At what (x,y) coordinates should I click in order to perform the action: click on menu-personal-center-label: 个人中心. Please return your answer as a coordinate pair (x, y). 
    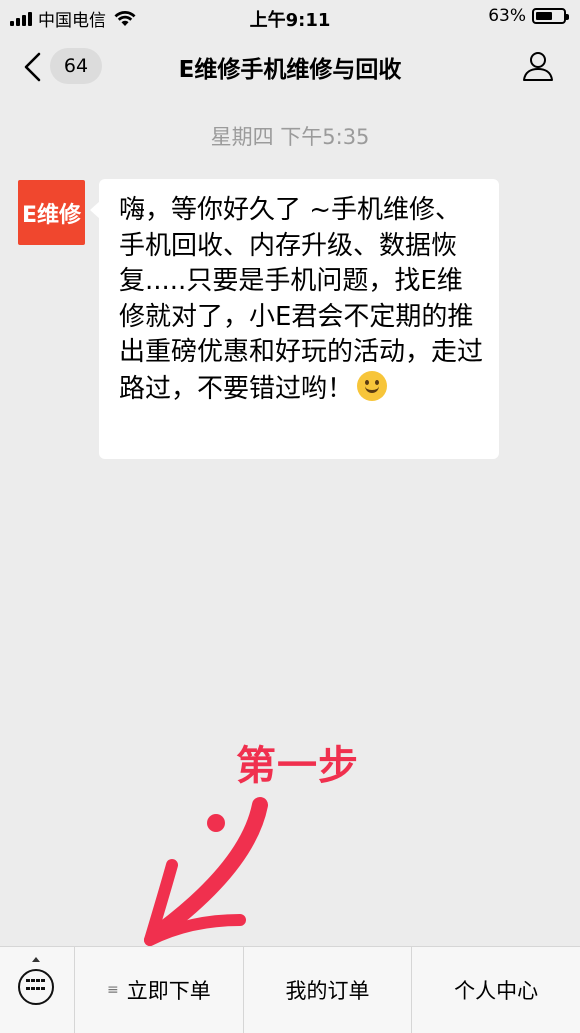
    Looking at the image, I should click on (496, 991).